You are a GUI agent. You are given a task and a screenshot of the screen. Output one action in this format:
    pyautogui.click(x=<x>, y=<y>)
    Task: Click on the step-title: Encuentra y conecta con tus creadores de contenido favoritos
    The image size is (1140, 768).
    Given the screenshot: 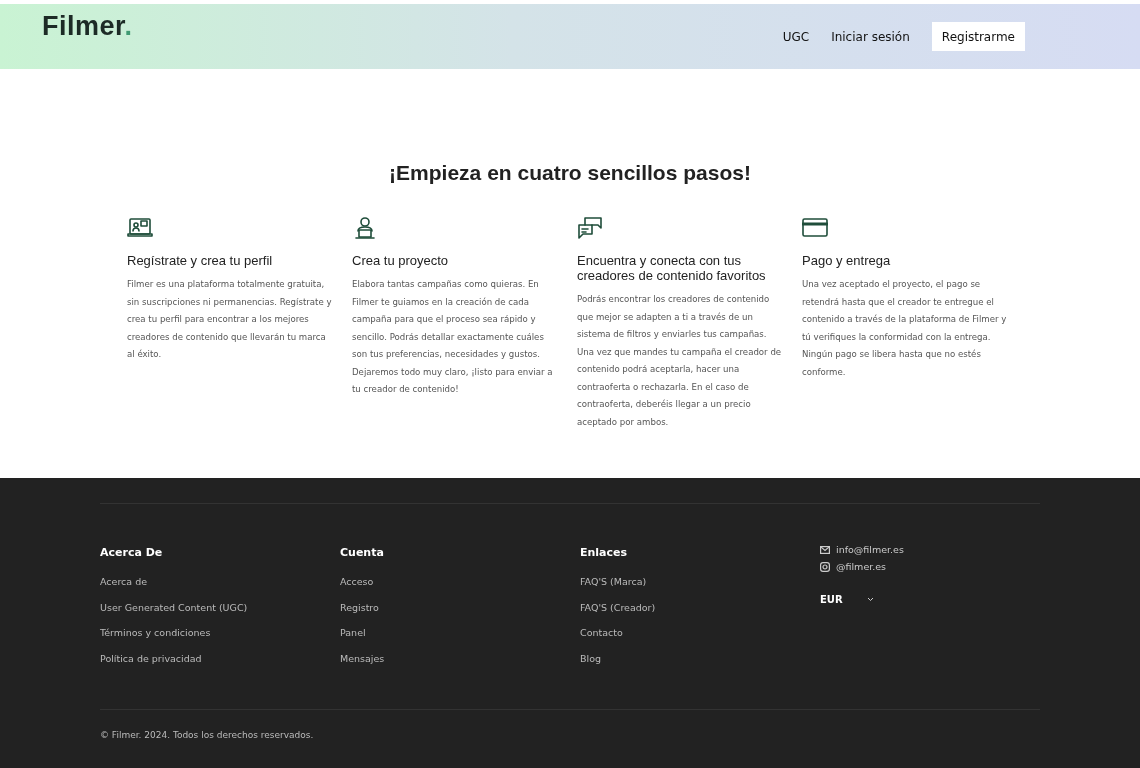 What is the action you would take?
    pyautogui.click(x=672, y=268)
    